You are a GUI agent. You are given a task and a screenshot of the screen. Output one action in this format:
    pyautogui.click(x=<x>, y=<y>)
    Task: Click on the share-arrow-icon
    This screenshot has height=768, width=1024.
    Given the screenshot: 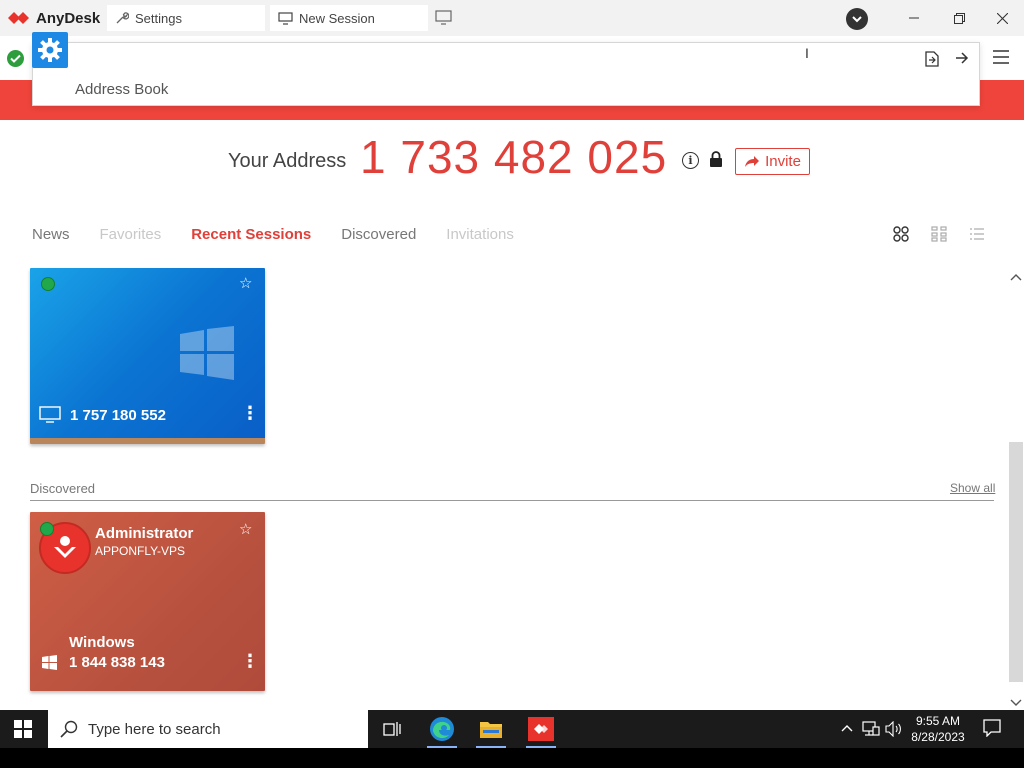 What is the action you would take?
    pyautogui.click(x=752, y=161)
    